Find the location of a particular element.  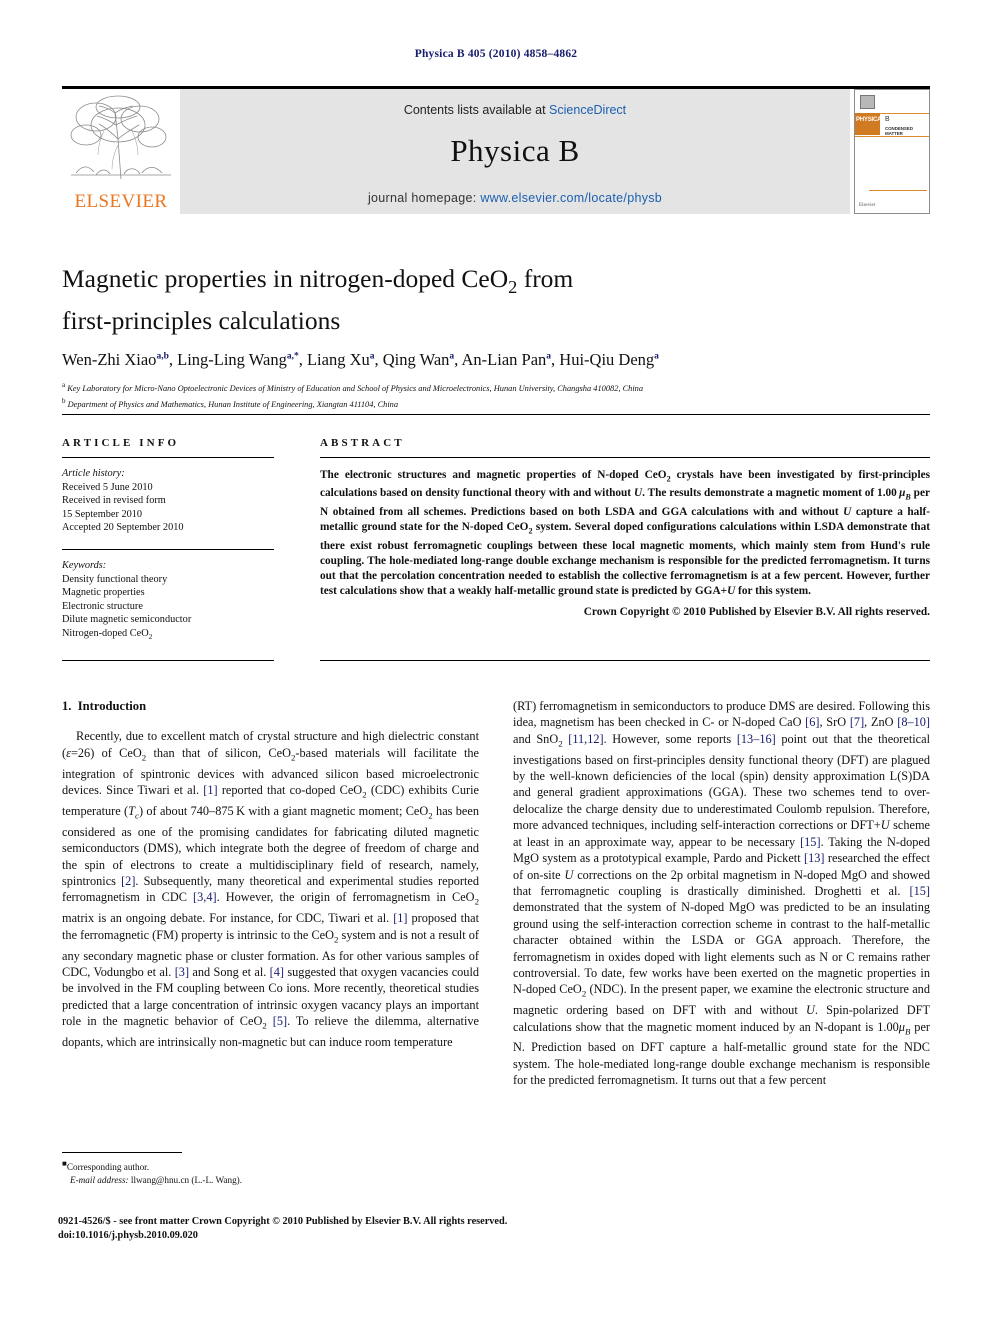

affiliation-mark: b is located at coordinates (64, 400).